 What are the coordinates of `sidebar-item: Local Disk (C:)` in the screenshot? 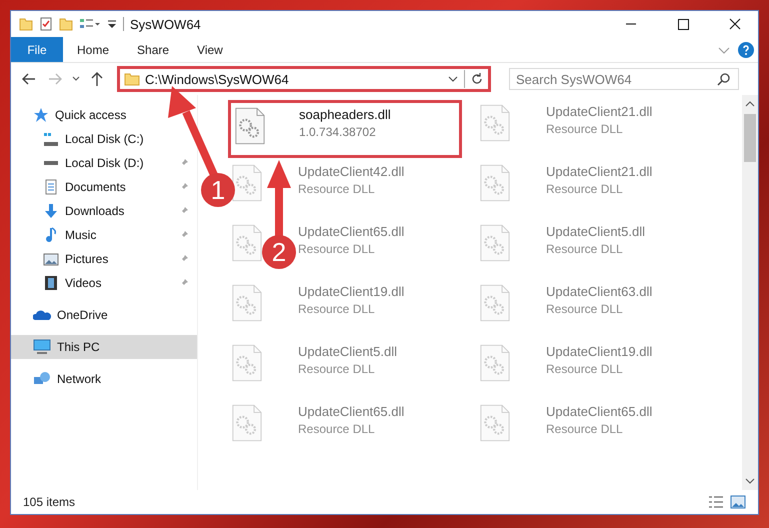 It's located at (104, 139).